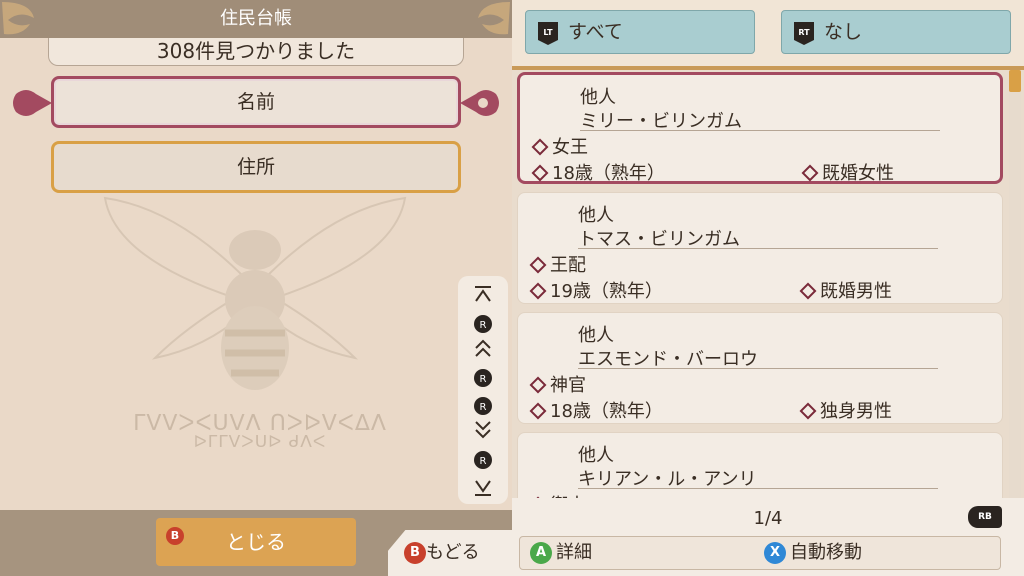  What do you see at coordinates (595, 290) in the screenshot?
I see `resident-age: 19歳（熟年）` at bounding box center [595, 290].